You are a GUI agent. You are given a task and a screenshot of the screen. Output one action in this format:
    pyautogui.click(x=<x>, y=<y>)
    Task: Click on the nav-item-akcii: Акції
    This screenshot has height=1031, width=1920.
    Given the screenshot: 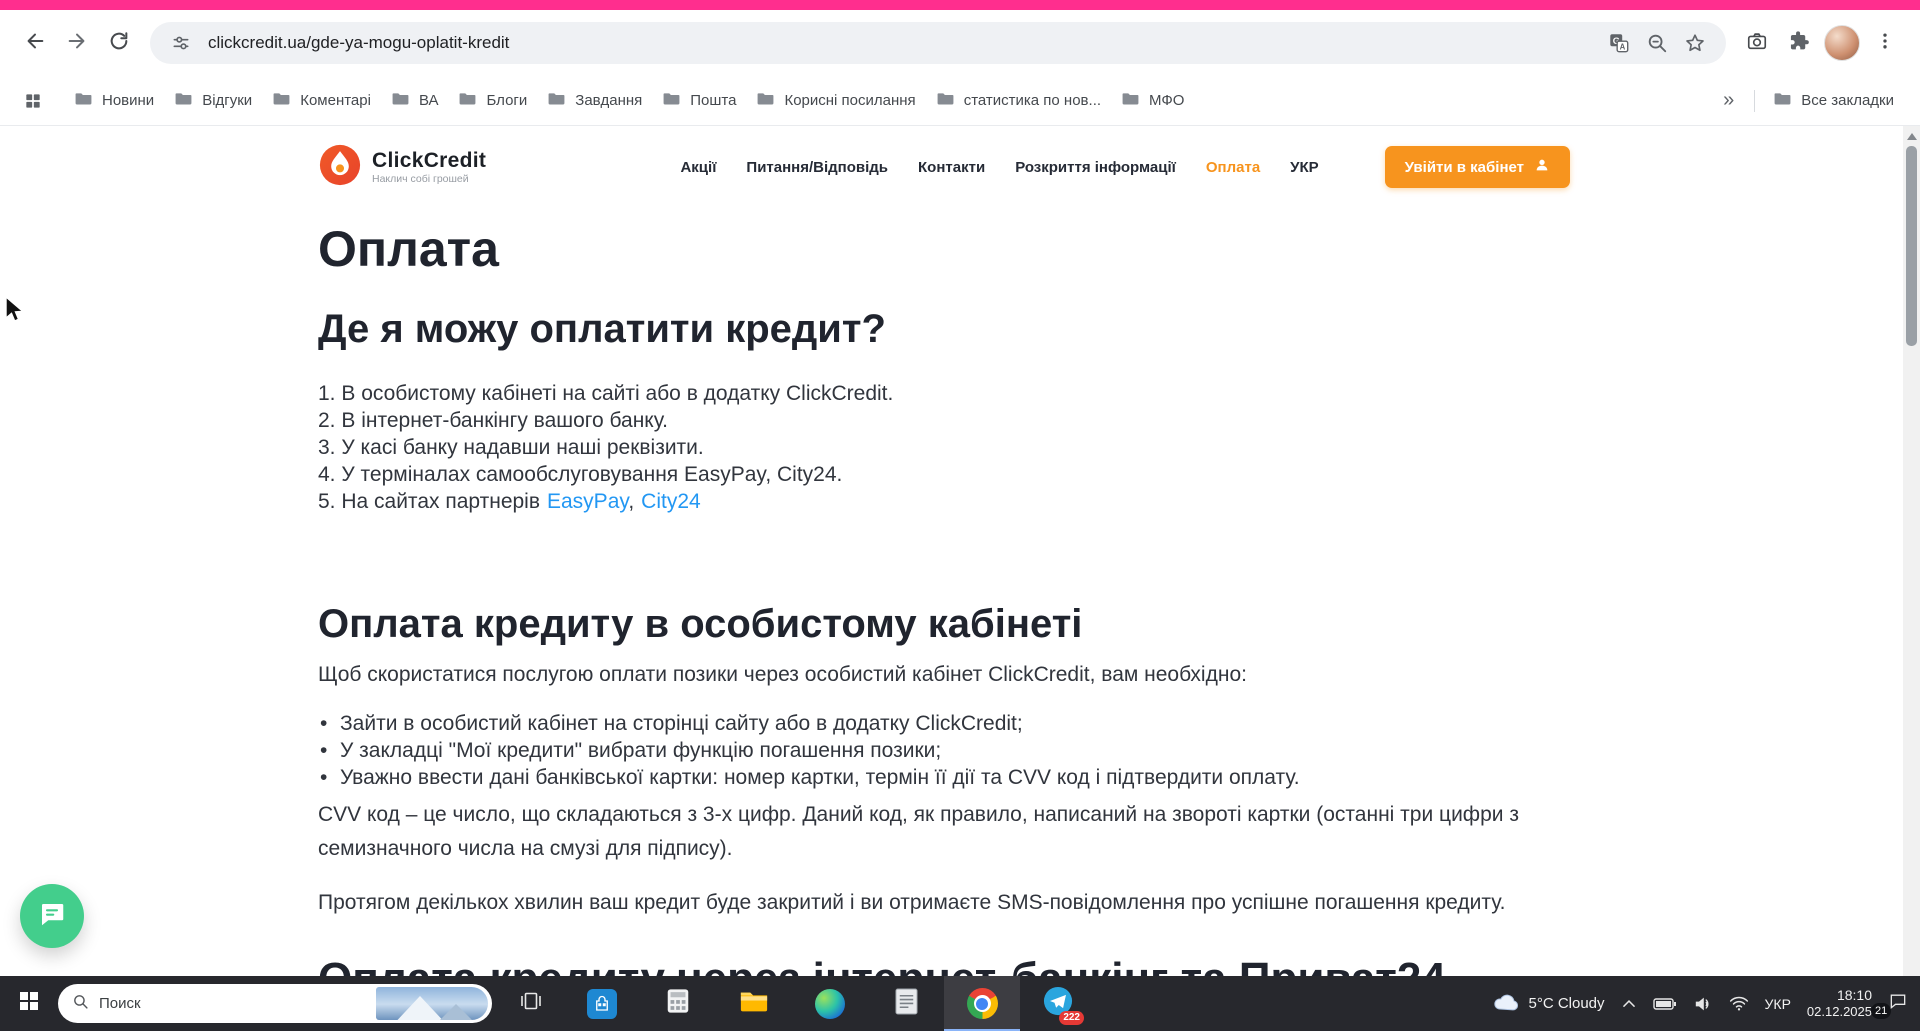 What is the action you would take?
    pyautogui.click(x=698, y=167)
    